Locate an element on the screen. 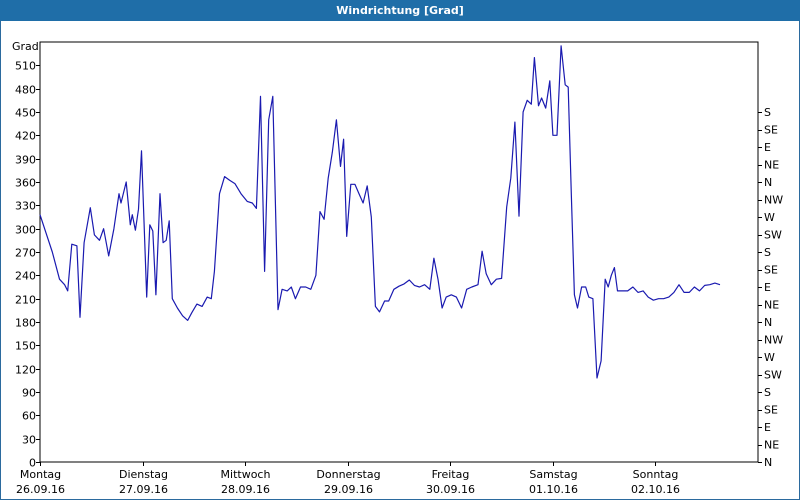 Image resolution: width=800 pixels, height=500 pixels. y-tick-label: 60 is located at coordinates (29, 416).